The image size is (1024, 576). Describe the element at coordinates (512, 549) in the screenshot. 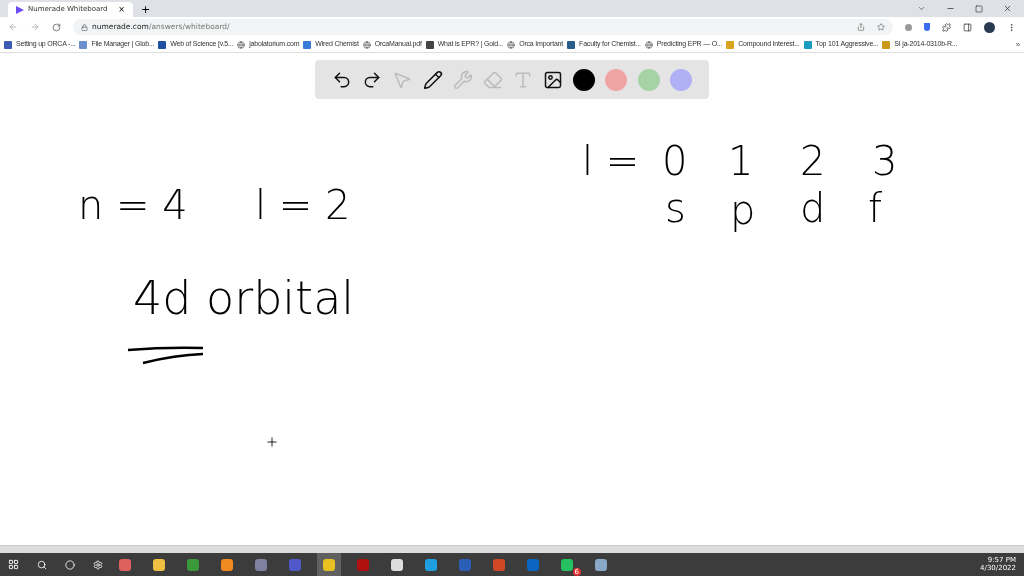

I see `horizontal-scrollbar` at that location.